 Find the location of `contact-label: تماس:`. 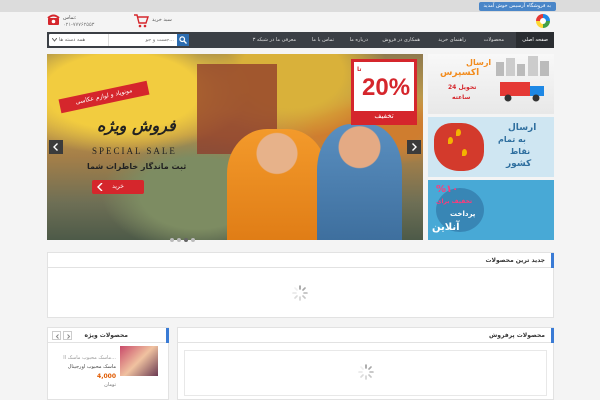

contact-label: تماس: is located at coordinates (70, 18).